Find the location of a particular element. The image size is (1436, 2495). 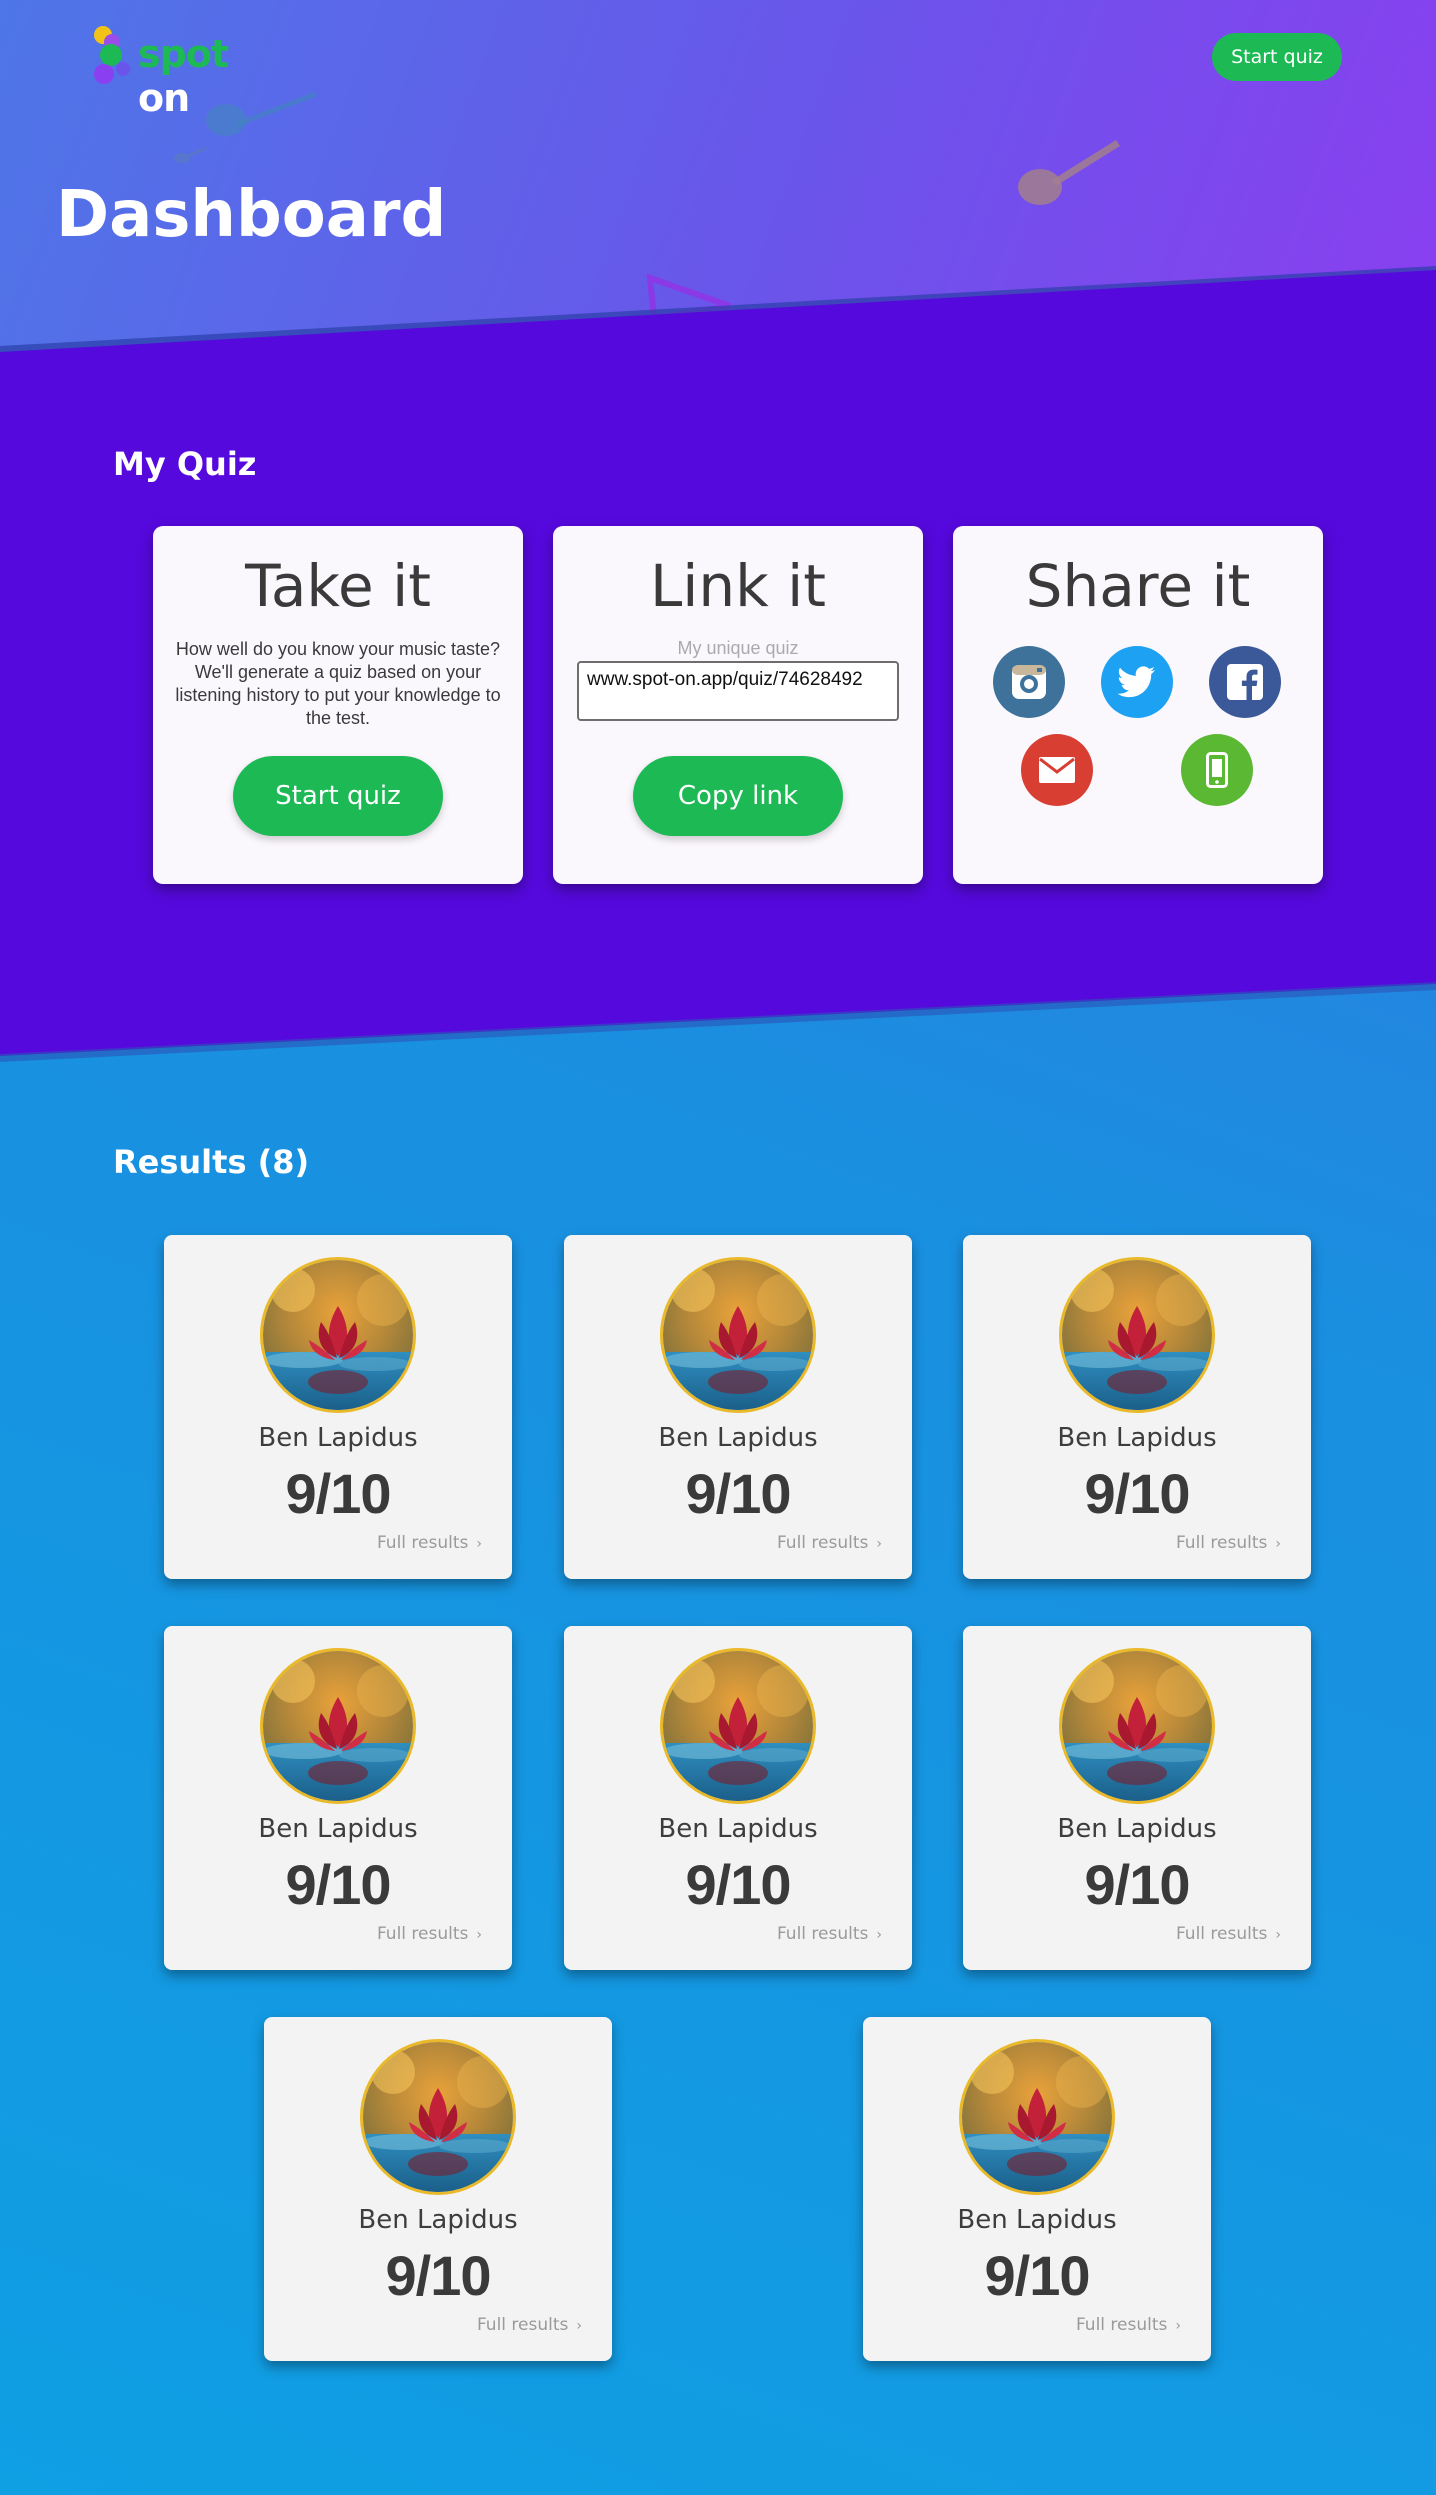

instagram-icon is located at coordinates (1029, 682).